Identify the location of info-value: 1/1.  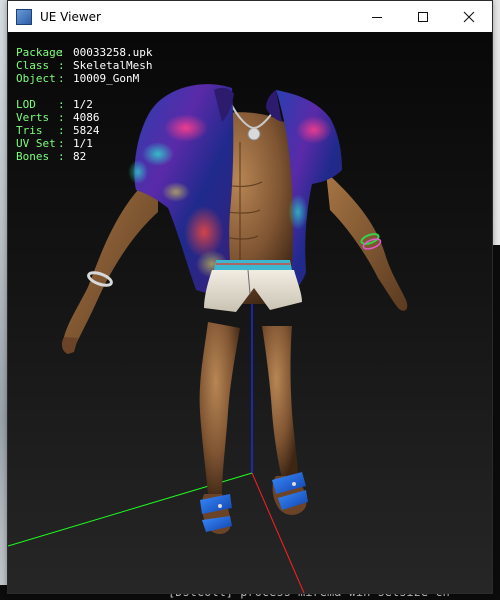
(83, 143).